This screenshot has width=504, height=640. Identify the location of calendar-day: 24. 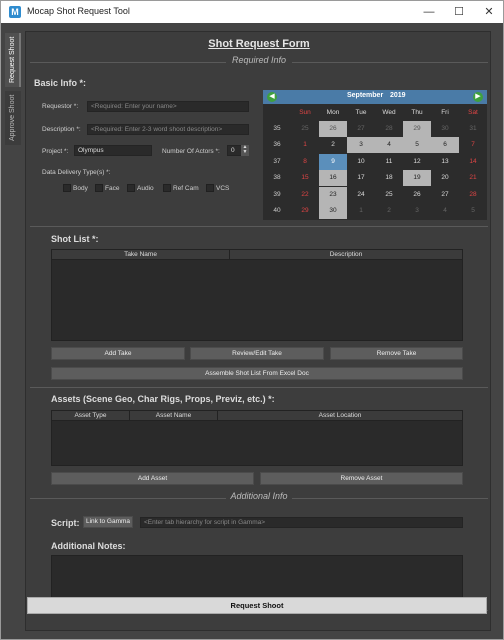
(361, 195).